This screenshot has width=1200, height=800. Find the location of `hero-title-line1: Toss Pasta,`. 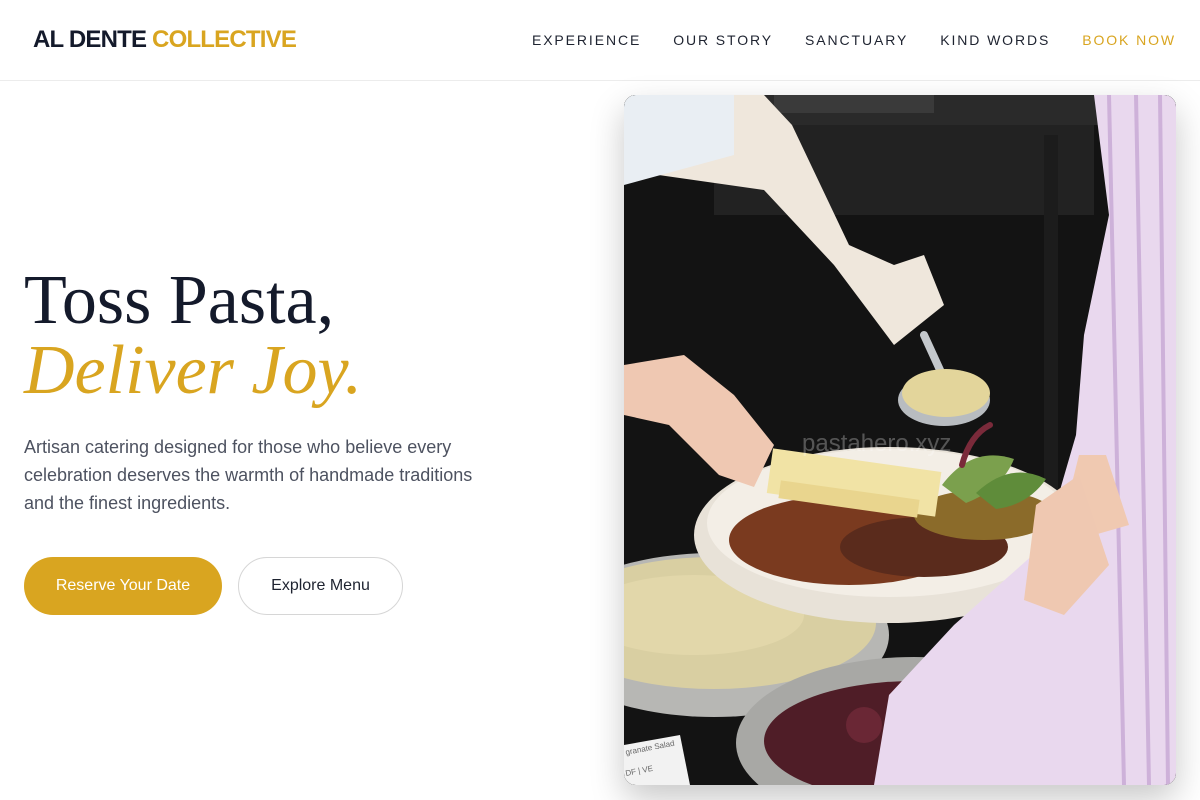

hero-title-line1: Toss Pasta, is located at coordinates (179, 300).